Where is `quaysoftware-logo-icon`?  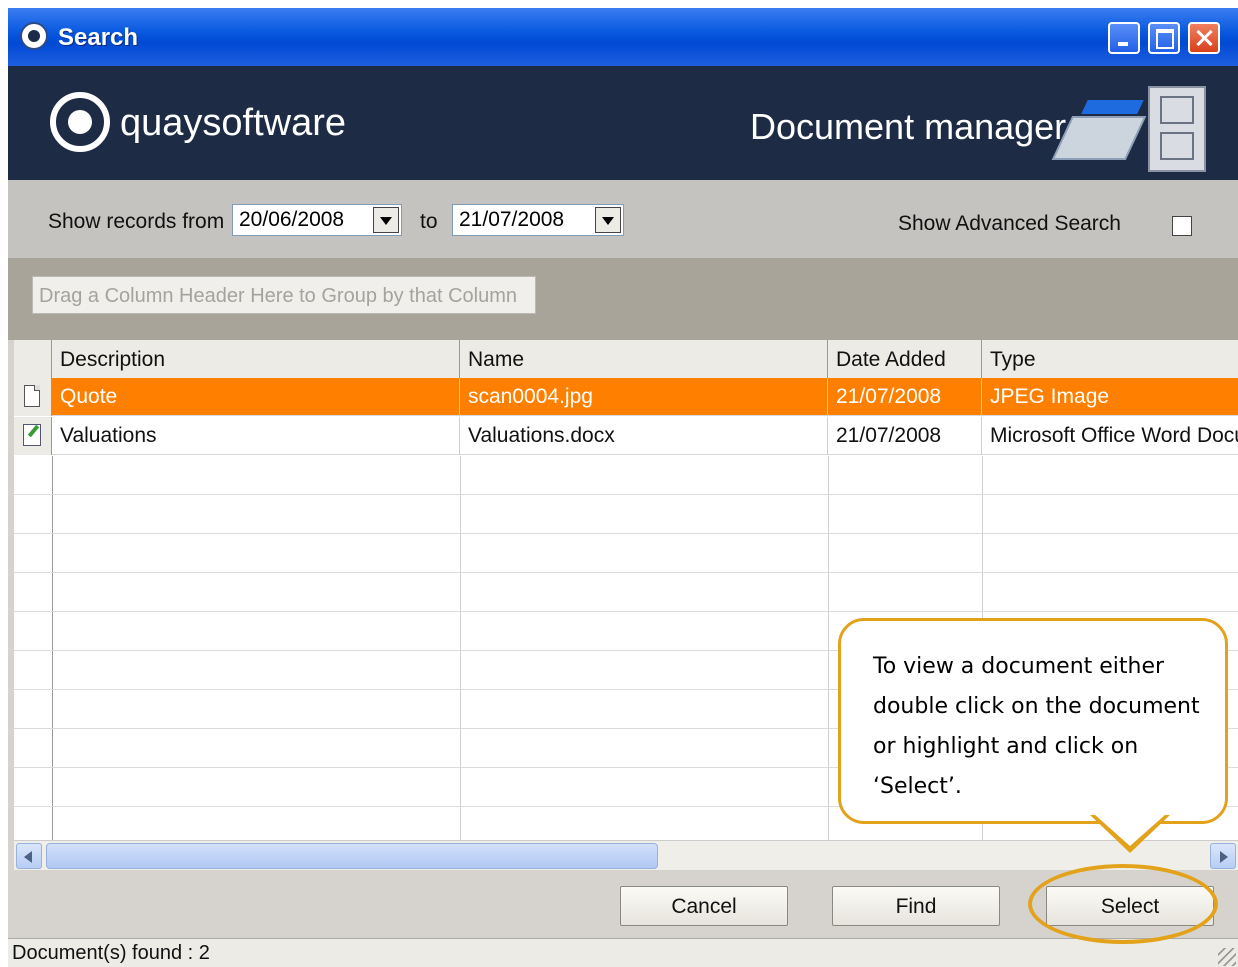
quaysoftware-logo-icon is located at coordinates (80, 122).